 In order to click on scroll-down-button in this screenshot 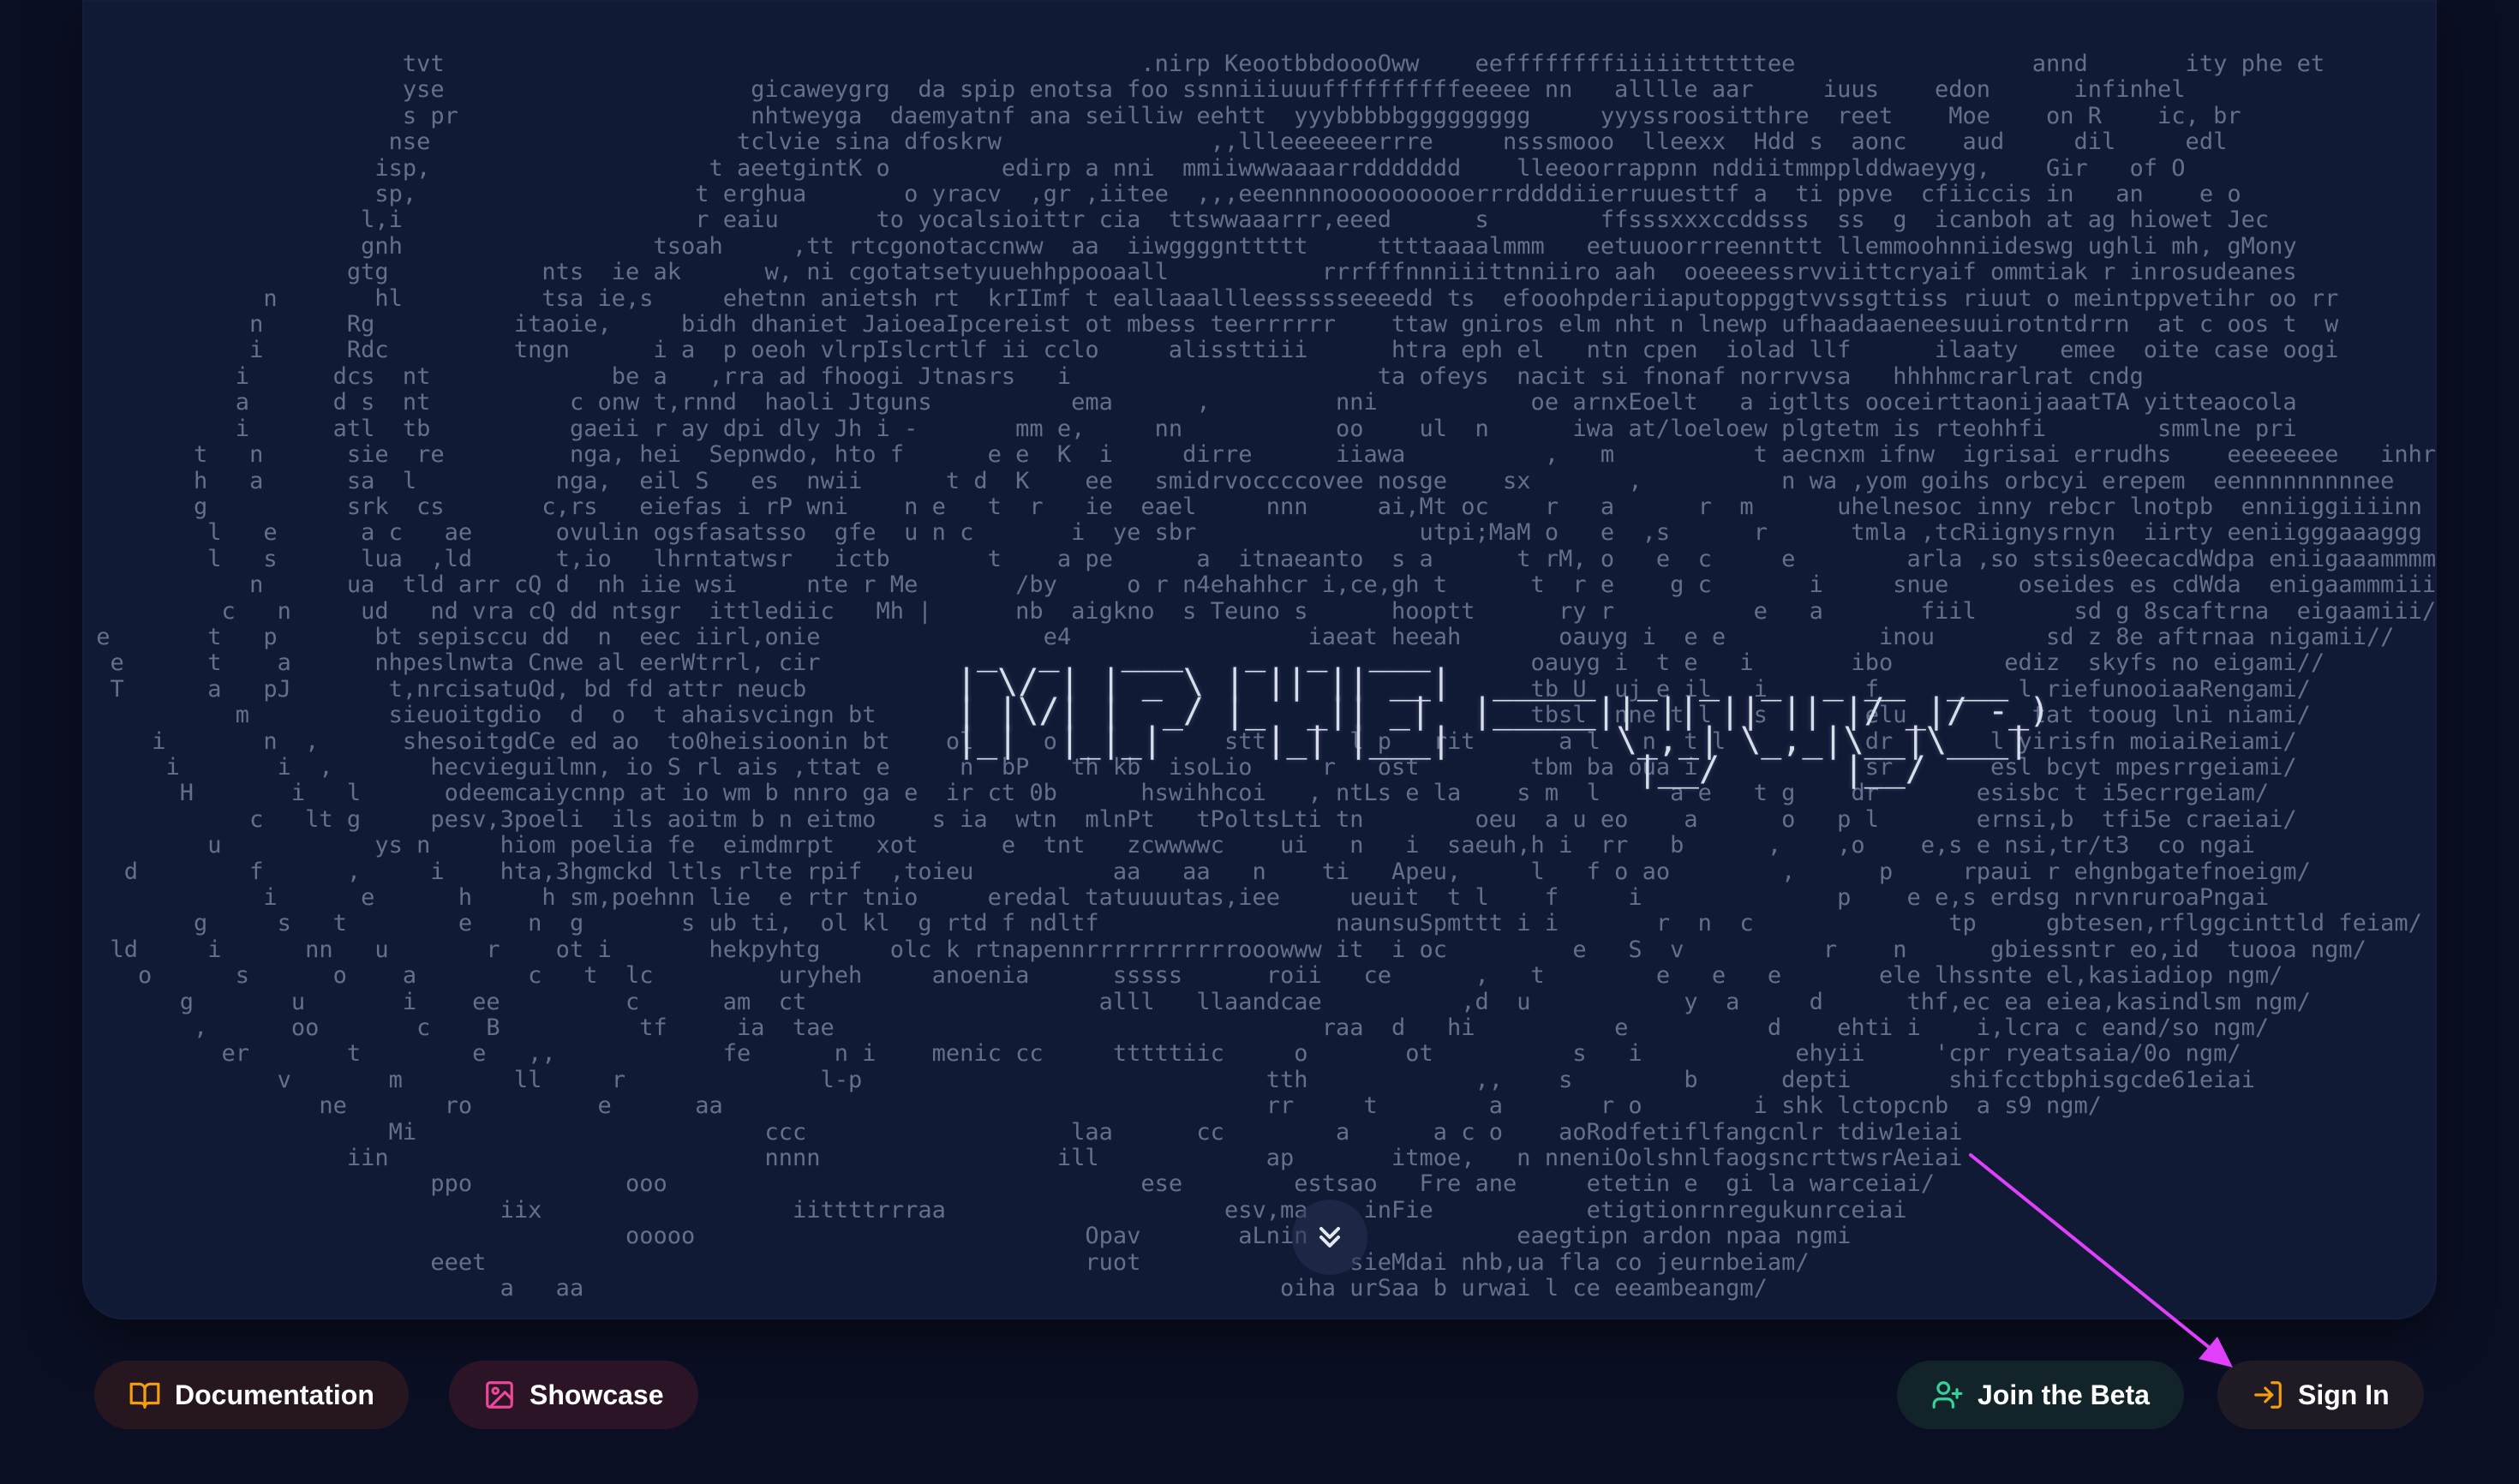, I will do `click(1329, 1237)`.